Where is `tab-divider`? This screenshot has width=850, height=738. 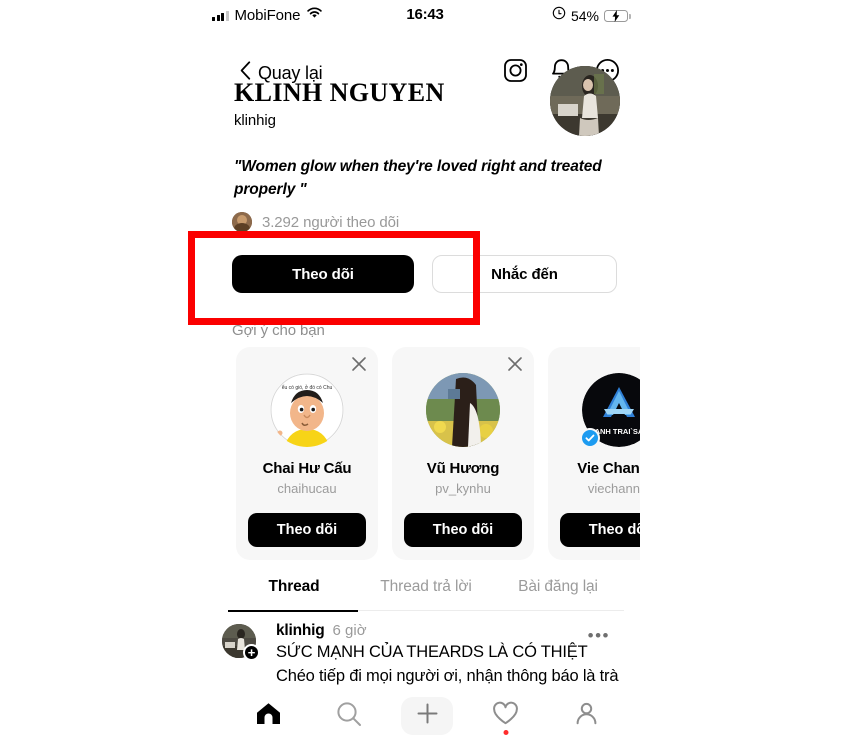
tab-divider is located at coordinates (491, 610).